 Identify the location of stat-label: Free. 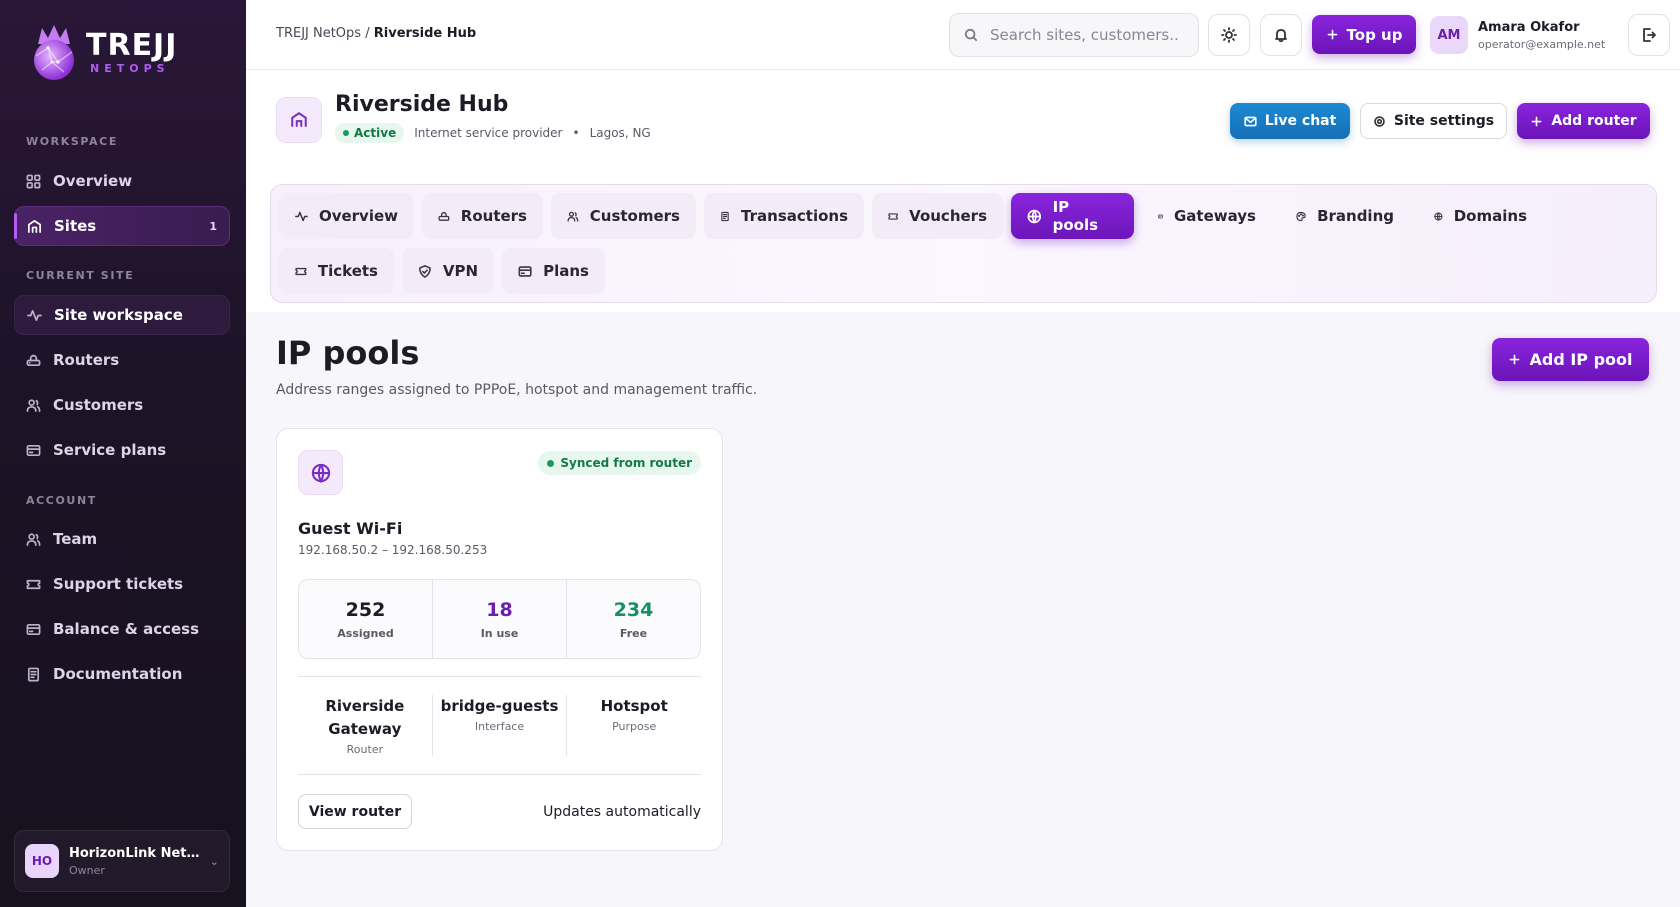
(633, 633).